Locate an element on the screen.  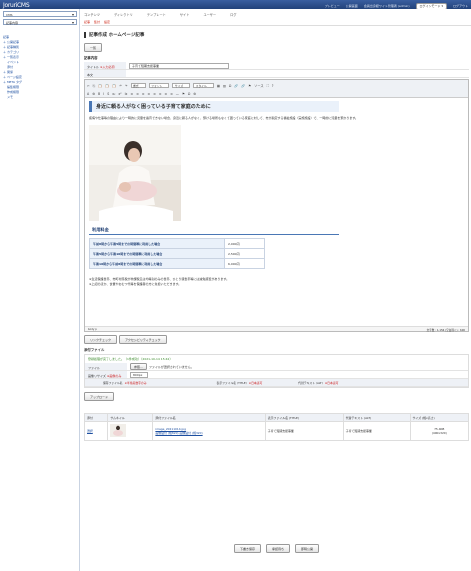
content-select: 記事内容 is located at coordinates (40, 22).